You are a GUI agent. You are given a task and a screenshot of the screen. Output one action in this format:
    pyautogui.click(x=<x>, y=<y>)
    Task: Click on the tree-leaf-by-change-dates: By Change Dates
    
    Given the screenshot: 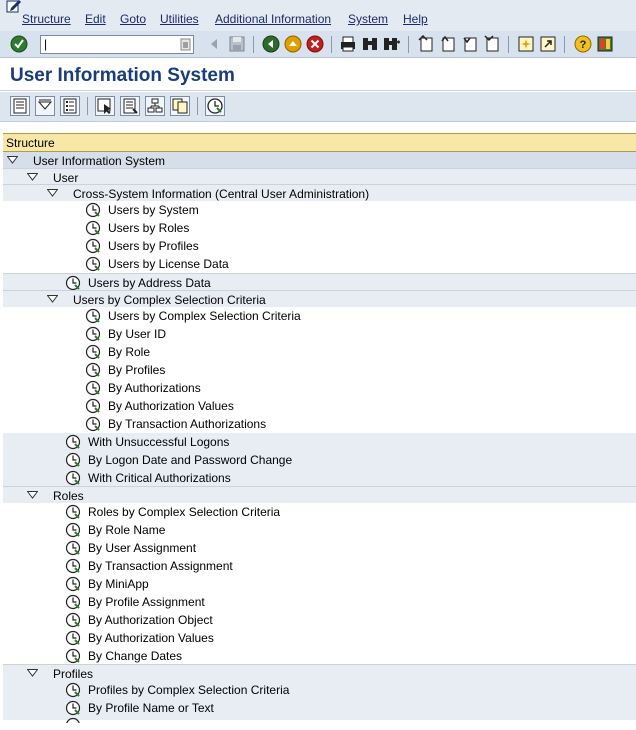 What is the action you would take?
    pyautogui.click(x=319, y=656)
    